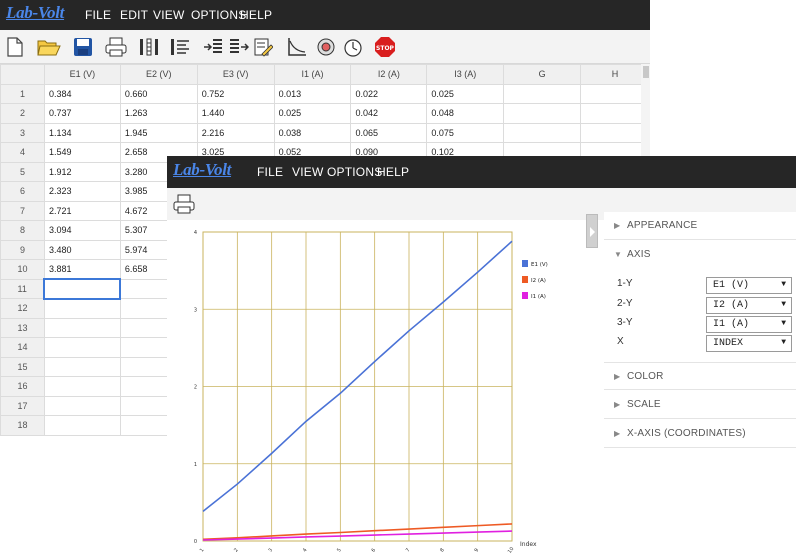 The height and width of the screenshot is (554, 796). Describe the element at coordinates (749, 343) in the screenshot. I see `axis-x-select: INDEX ▼` at that location.